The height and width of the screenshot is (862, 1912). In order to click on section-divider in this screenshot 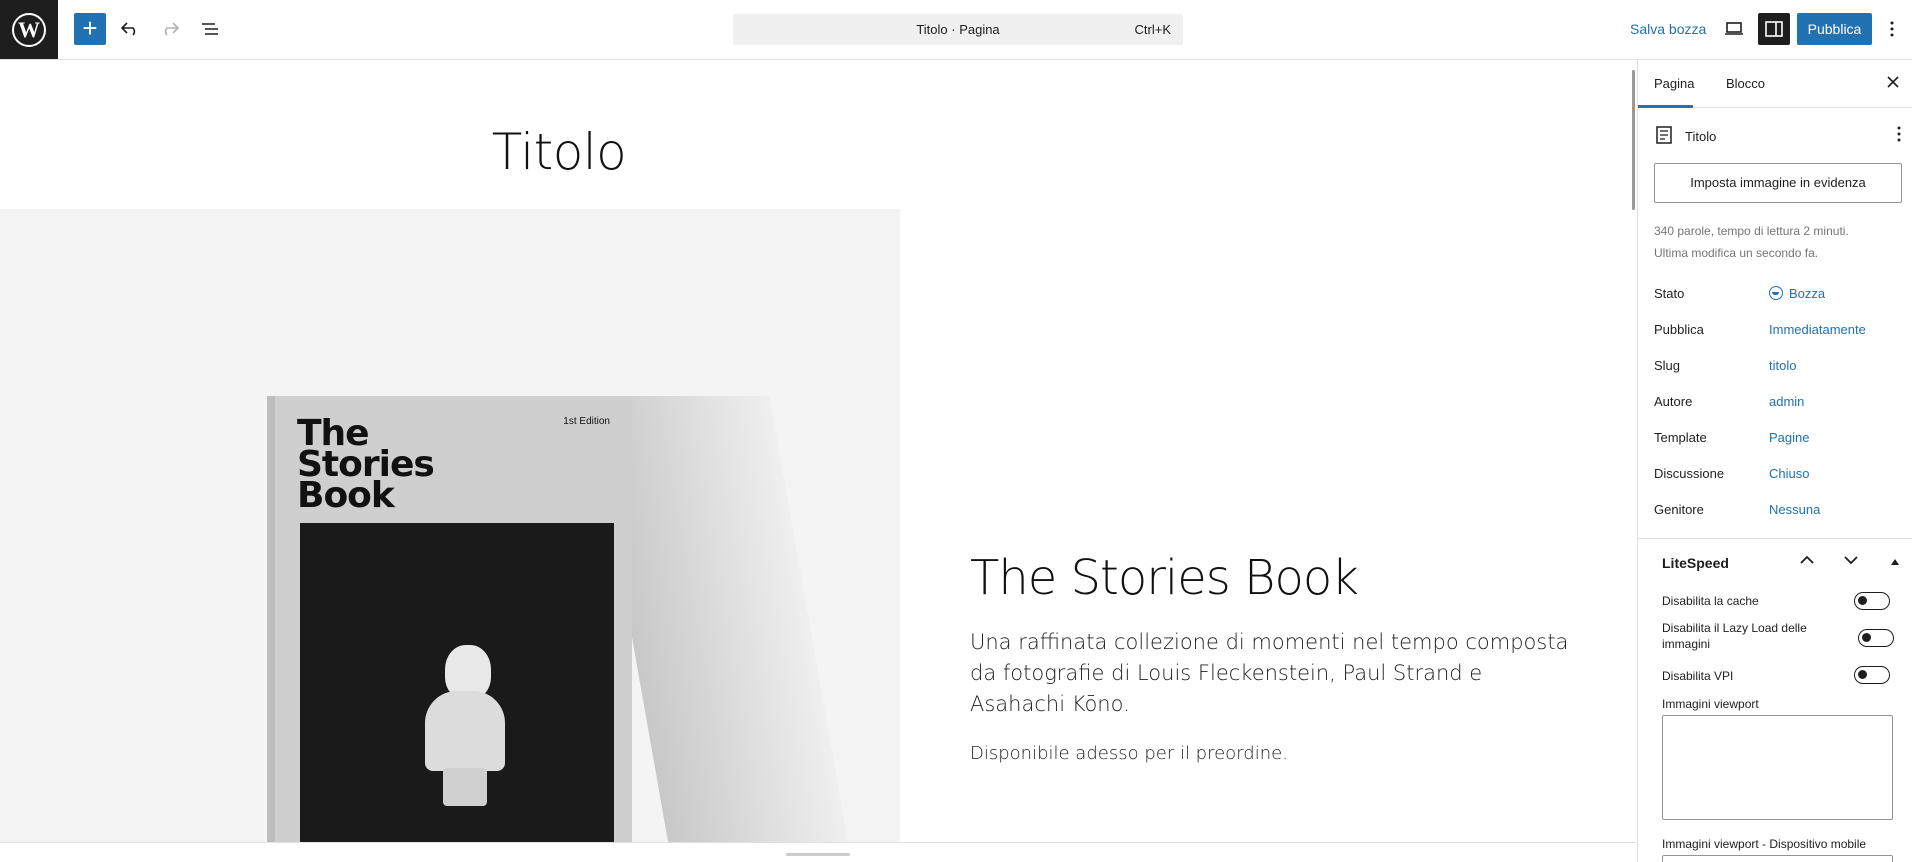, I will do `click(1775, 538)`.